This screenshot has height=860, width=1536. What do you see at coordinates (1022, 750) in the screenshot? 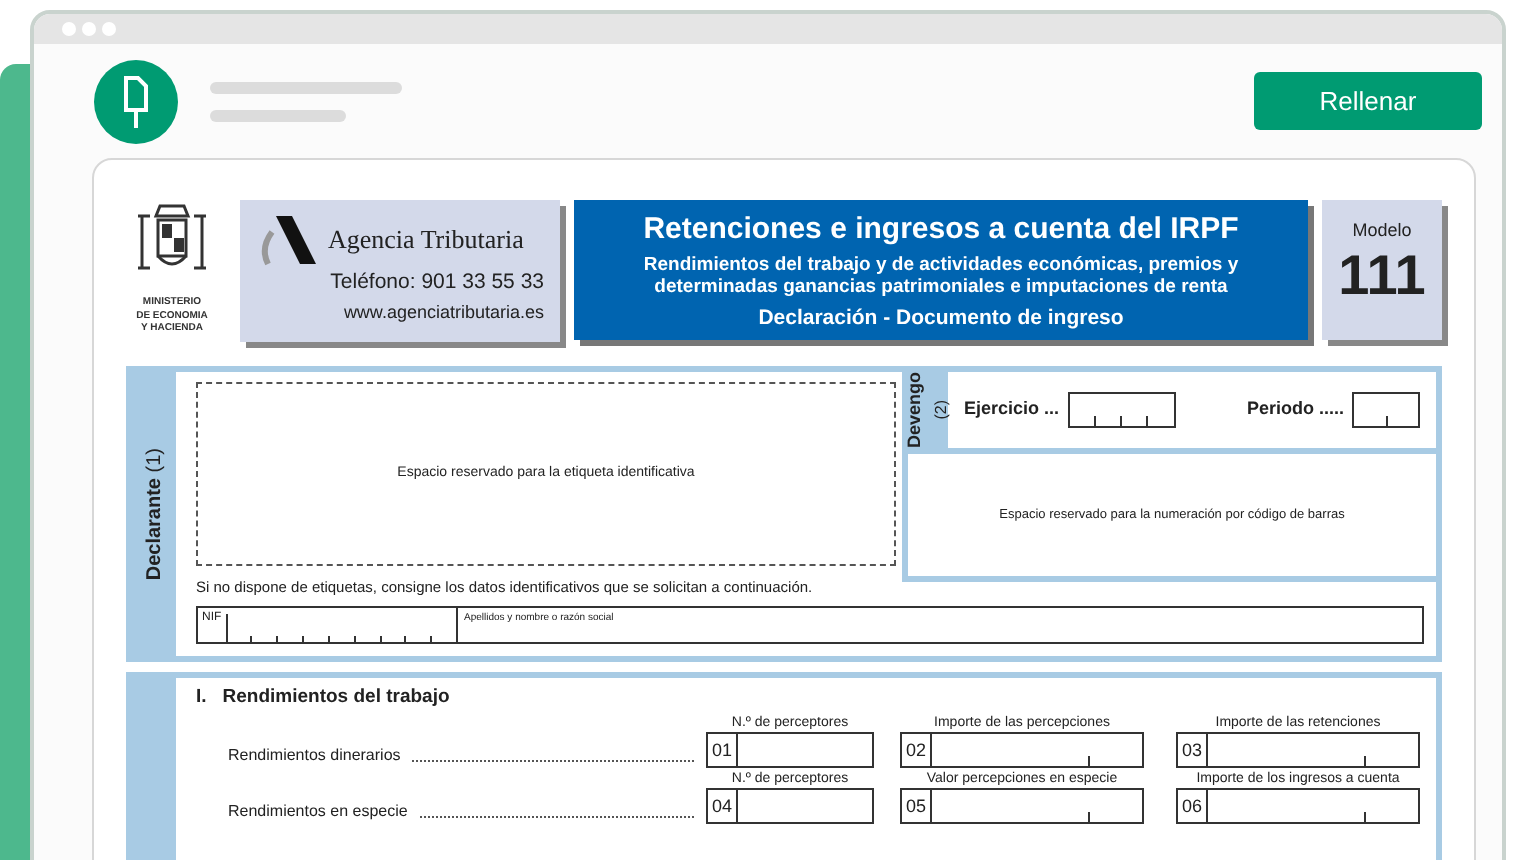
I see `input-field: 02` at bounding box center [1022, 750].